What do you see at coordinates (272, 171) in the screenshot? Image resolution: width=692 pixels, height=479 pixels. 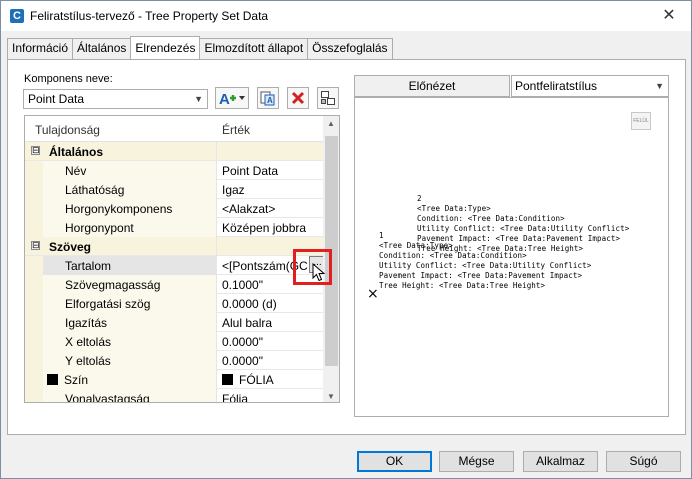 I see `property-value: Point Data` at bounding box center [272, 171].